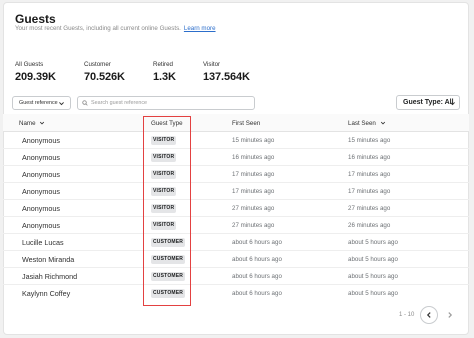 Image resolution: width=474 pixels, height=338 pixels. What do you see at coordinates (212, 64) in the screenshot?
I see `stat-label: Visitor` at bounding box center [212, 64].